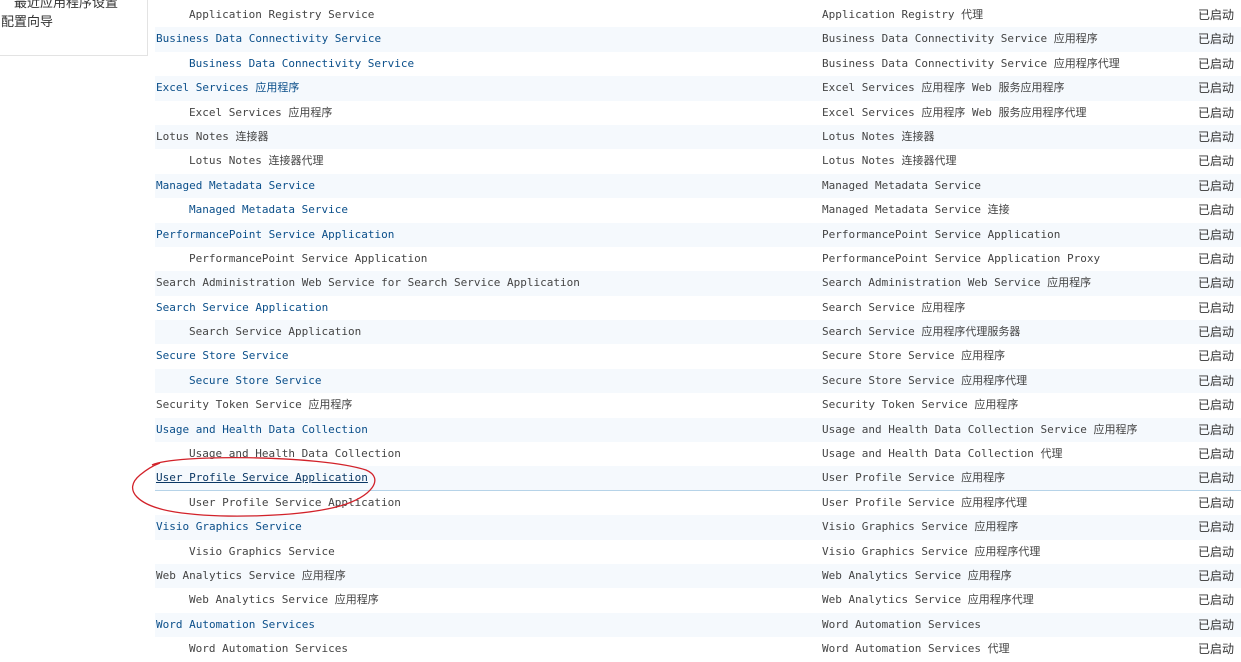 This screenshot has width=1241, height=662. Describe the element at coordinates (235, 186) in the screenshot. I see `service-application-name: Managed Metadata Service` at that location.